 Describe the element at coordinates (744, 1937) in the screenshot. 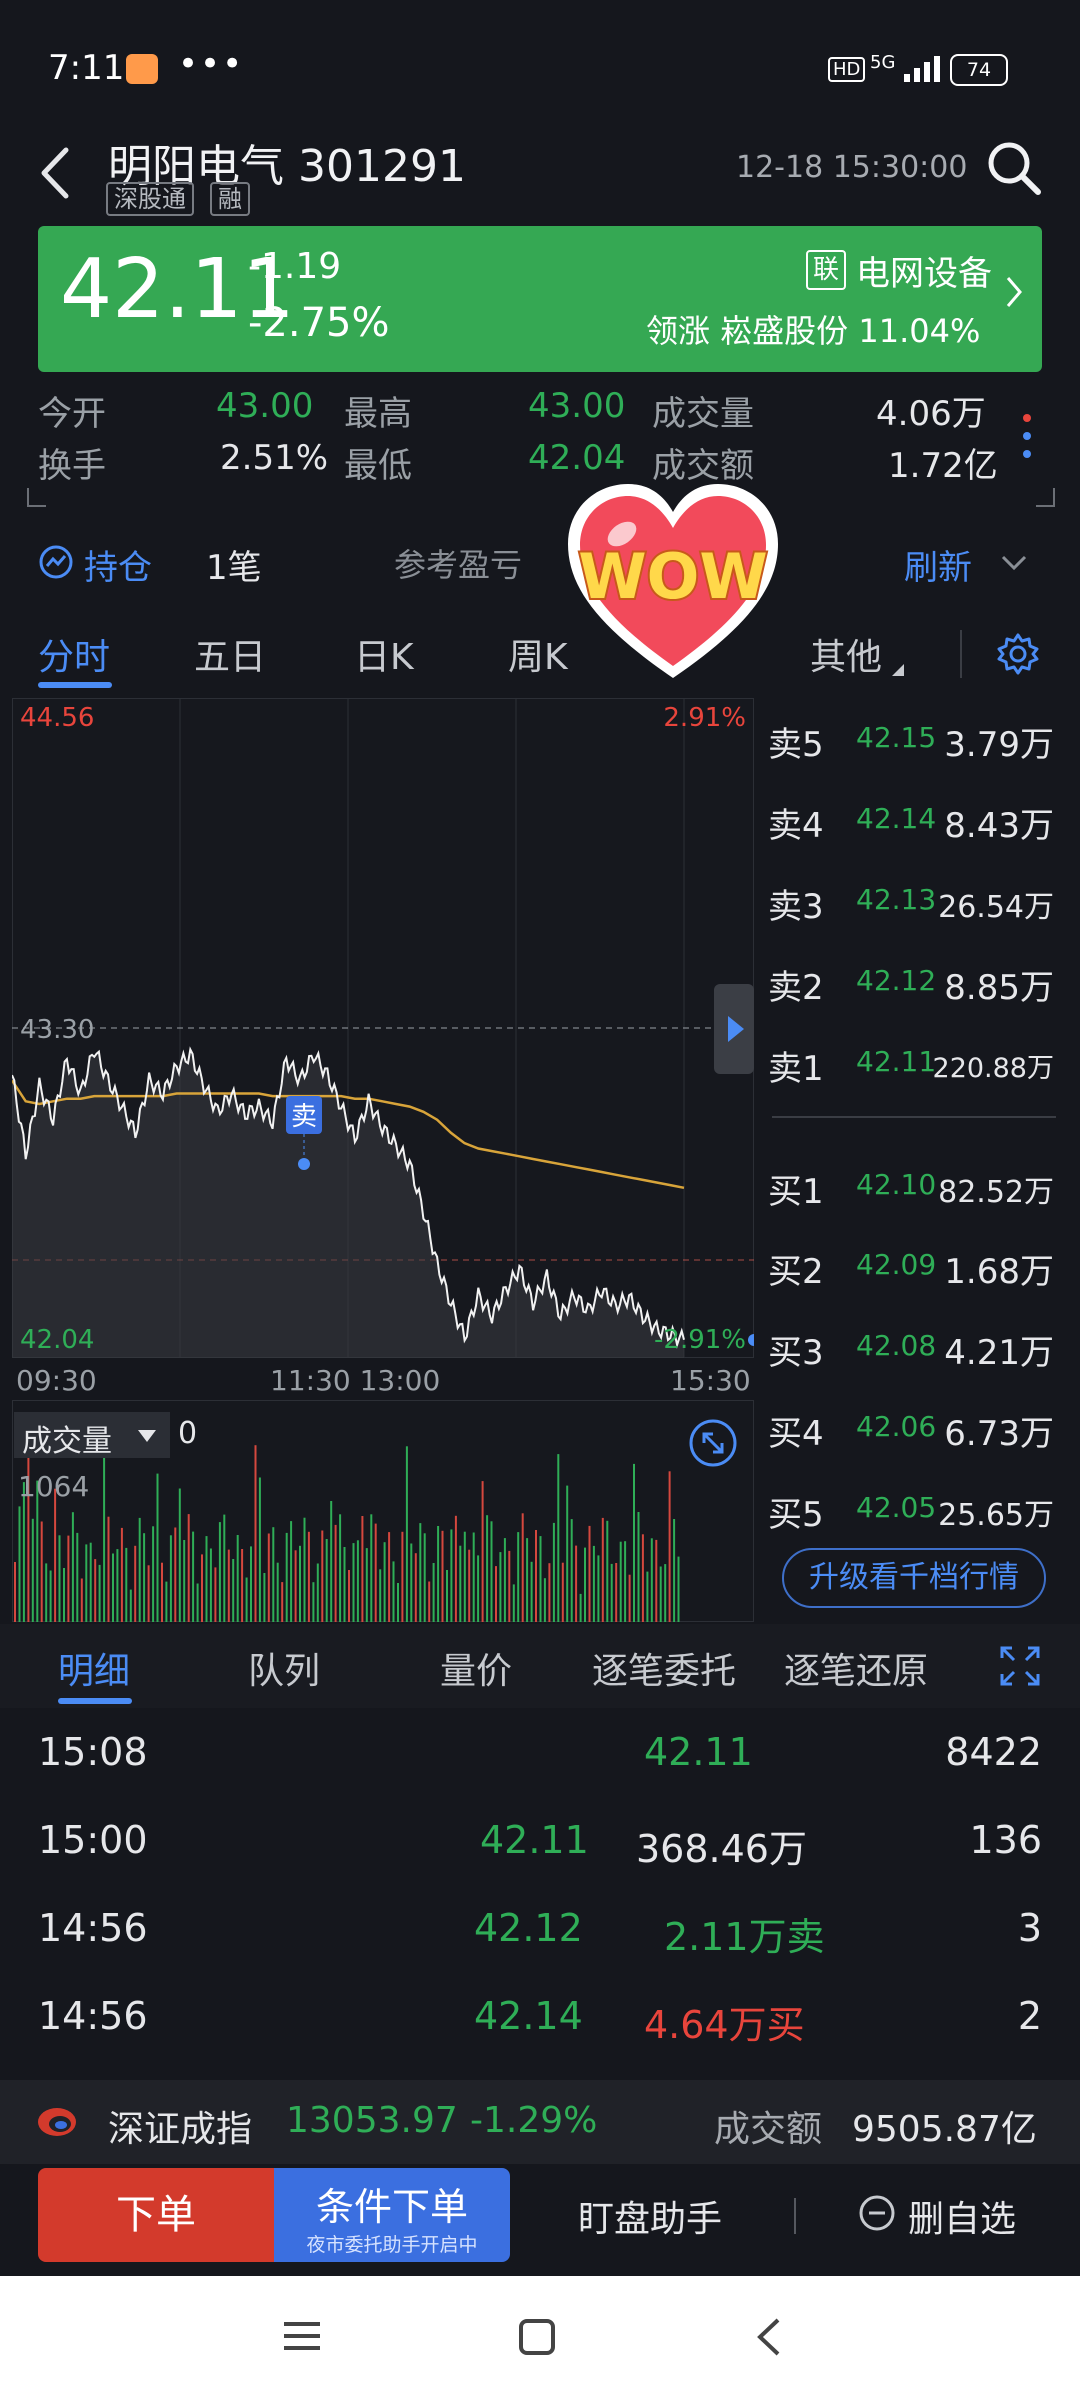

I see `trade-amount: 2.11万卖` at that location.